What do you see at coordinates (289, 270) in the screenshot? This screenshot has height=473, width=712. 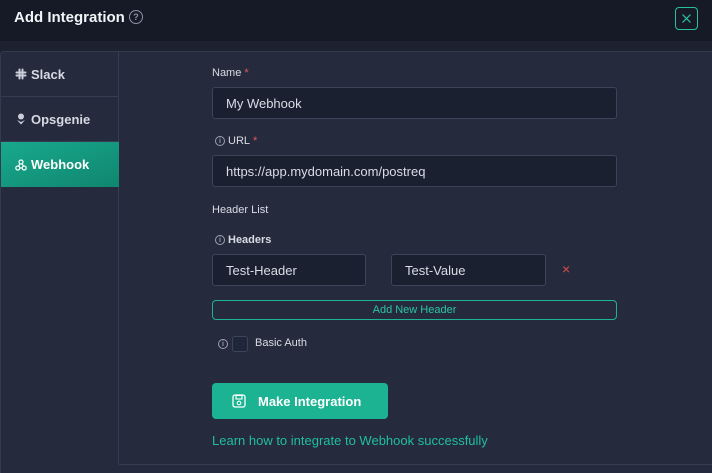 I see `header-key-input` at bounding box center [289, 270].